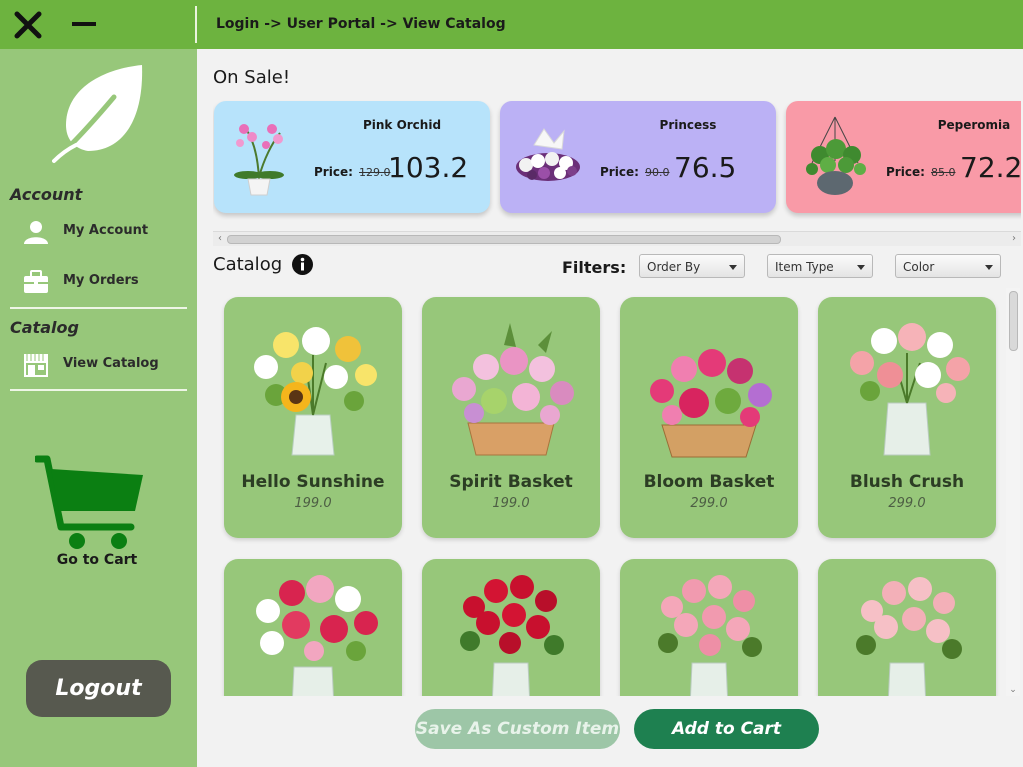 This screenshot has height=767, width=1023. Describe the element at coordinates (726, 729) in the screenshot. I see `add-to-cart-button: Add to Cart` at that location.